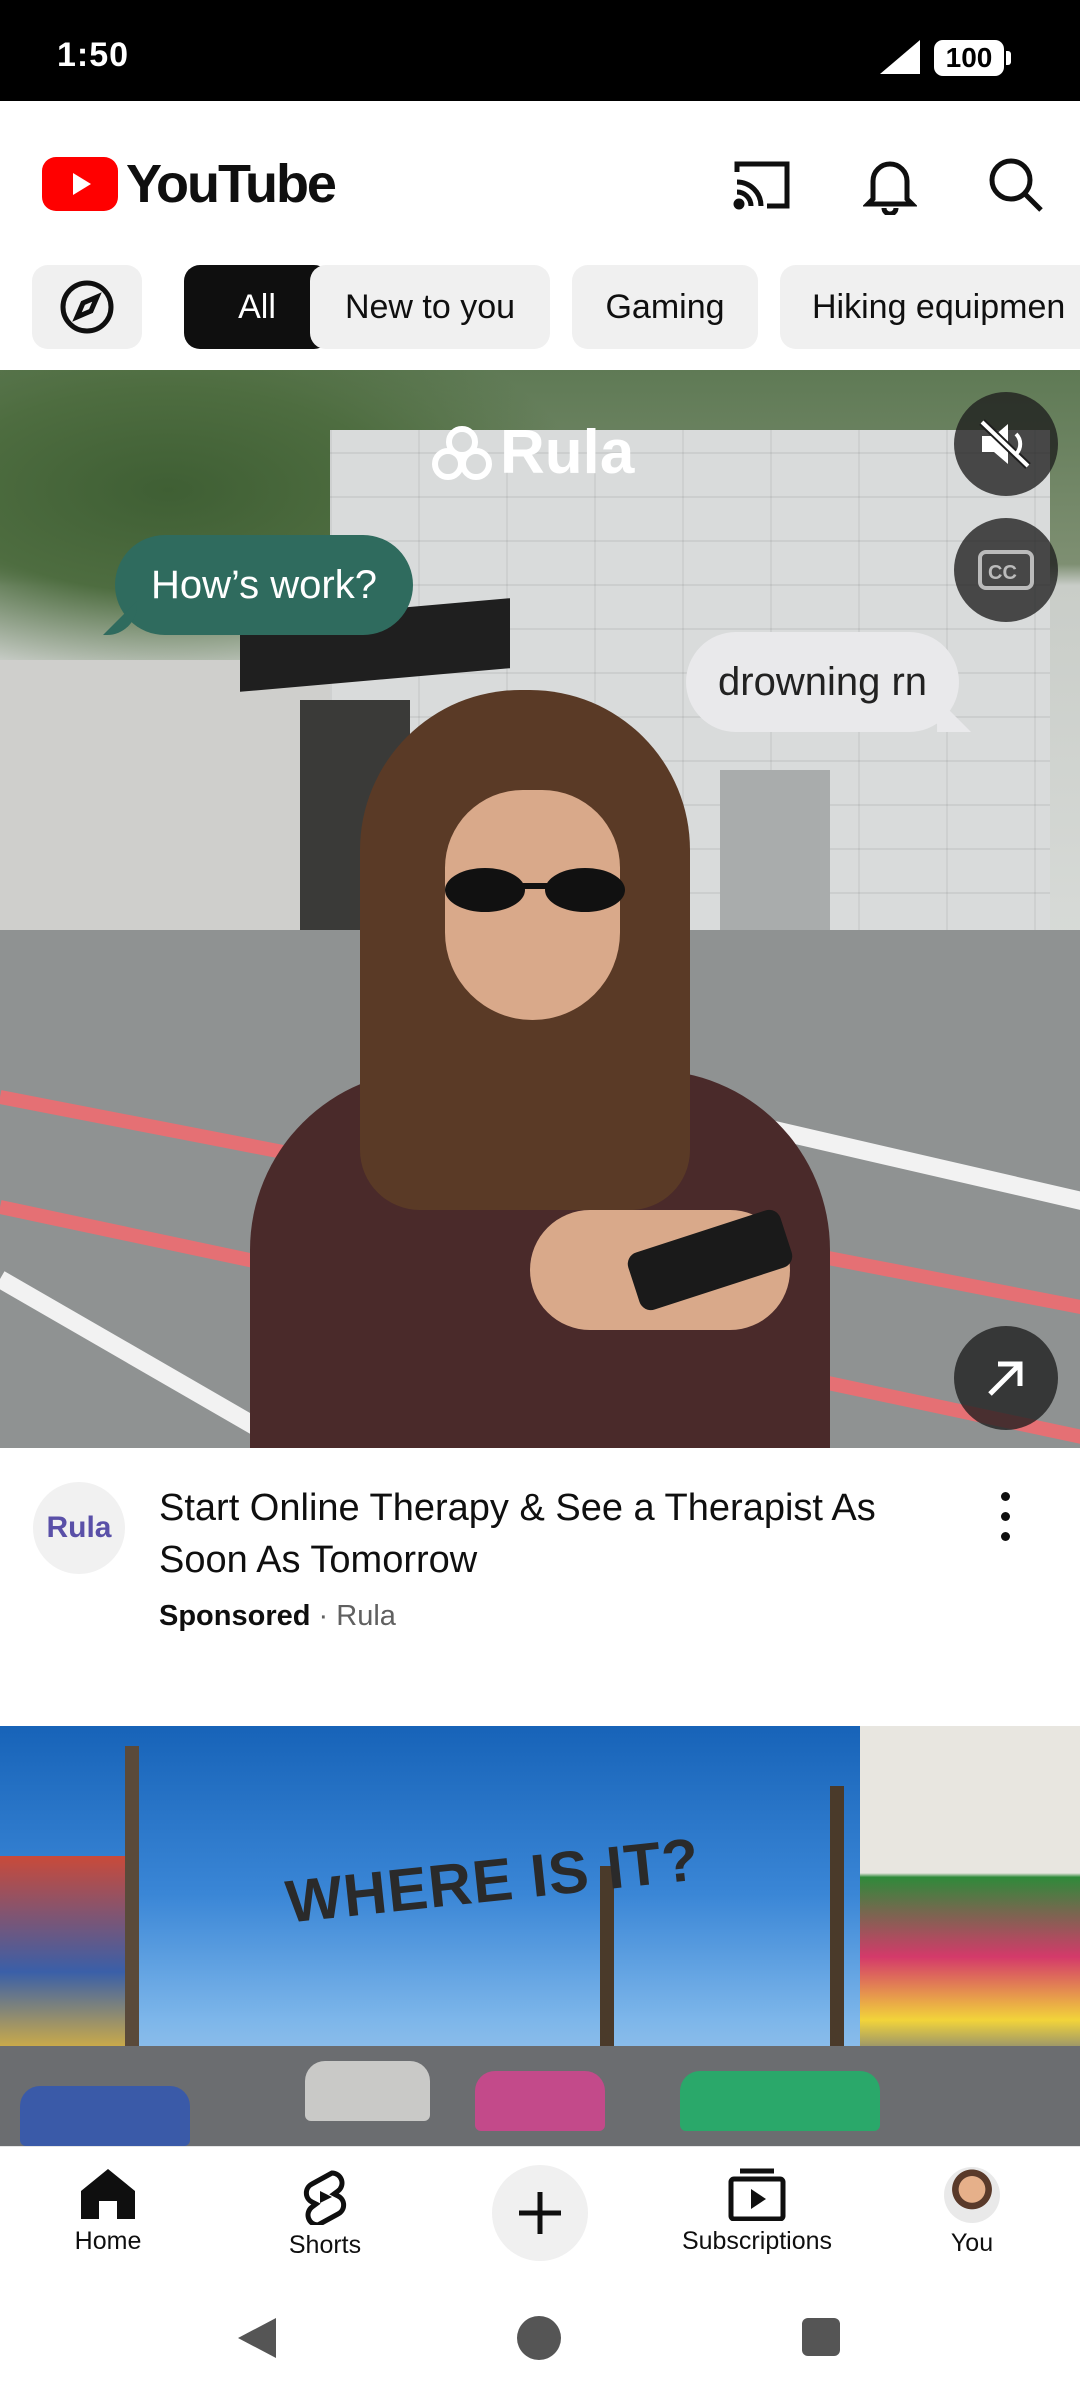 The width and height of the screenshot is (1080, 2400). What do you see at coordinates (890, 185) in the screenshot?
I see `bell-icon` at bounding box center [890, 185].